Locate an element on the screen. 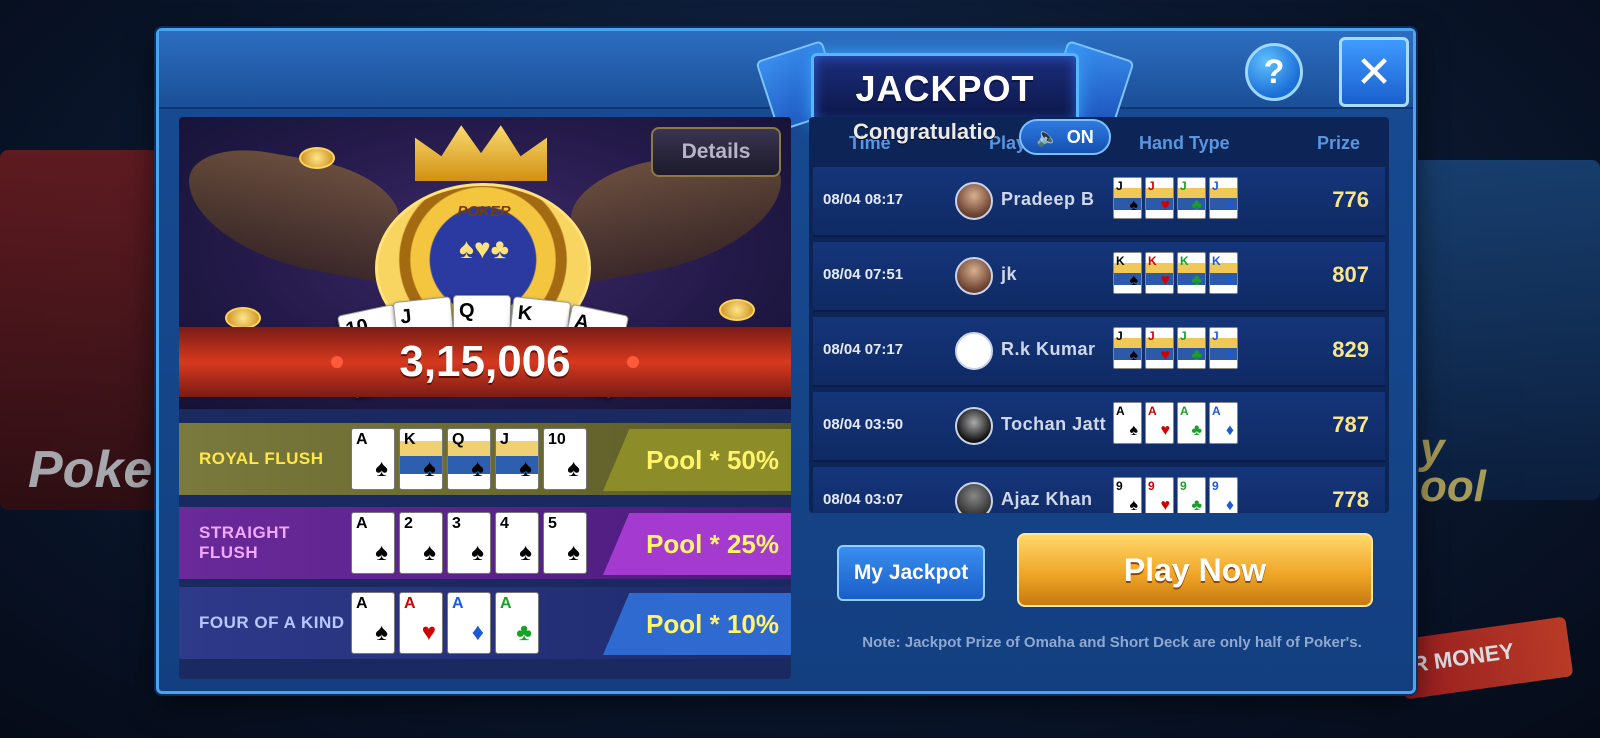  hand-cards: A ♠ K ♠ Q ♠ J ♠ 10 ♠ is located at coordinates (469, 459).